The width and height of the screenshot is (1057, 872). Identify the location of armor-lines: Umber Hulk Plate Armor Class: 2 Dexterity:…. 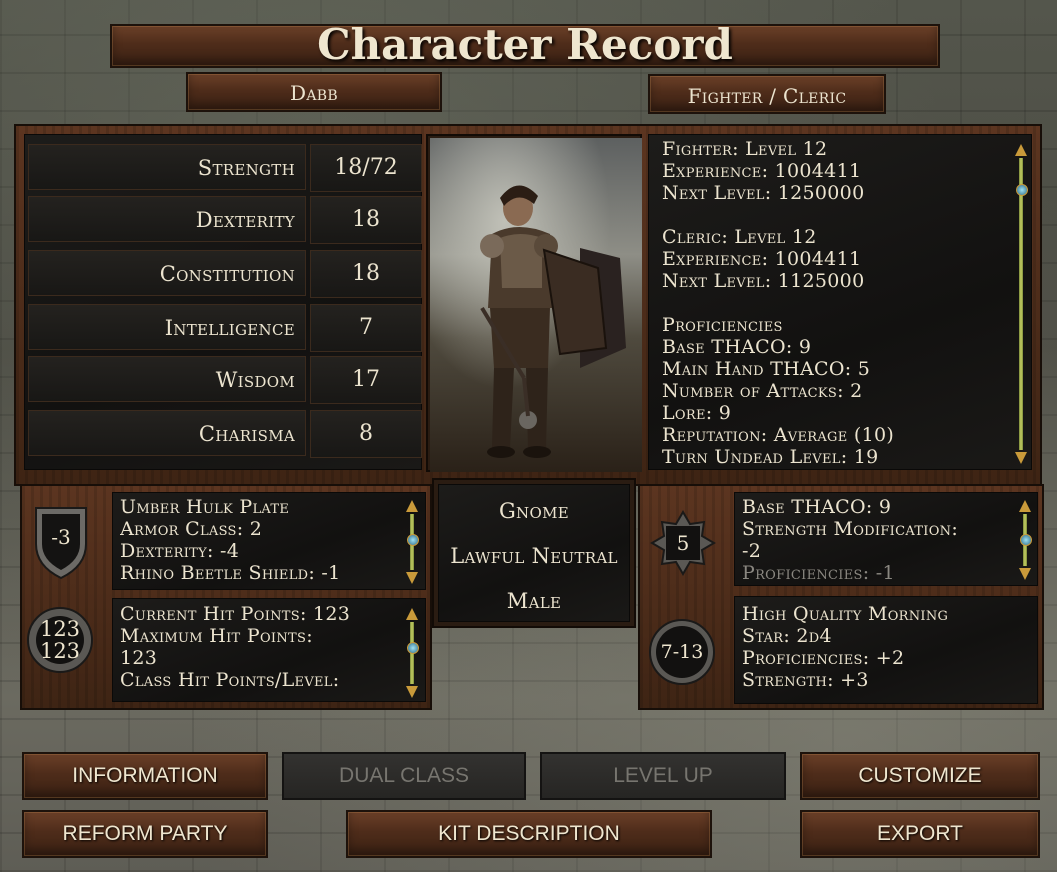
(260, 540).